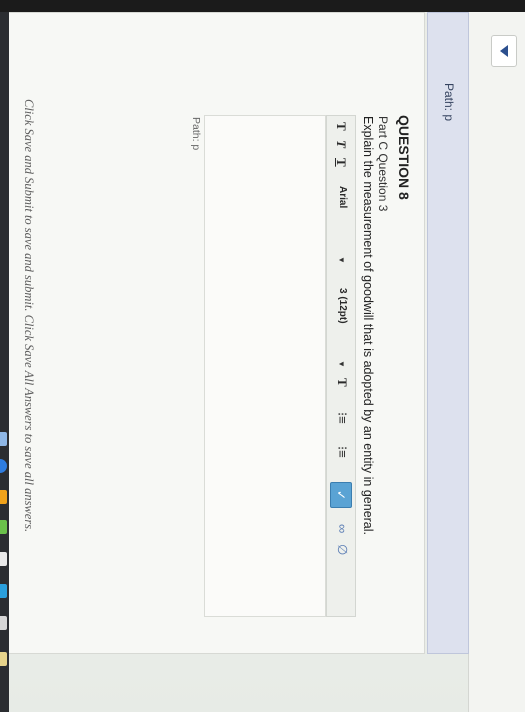 The height and width of the screenshot is (712, 525). I want to click on italic-button: T, so click(341, 144).